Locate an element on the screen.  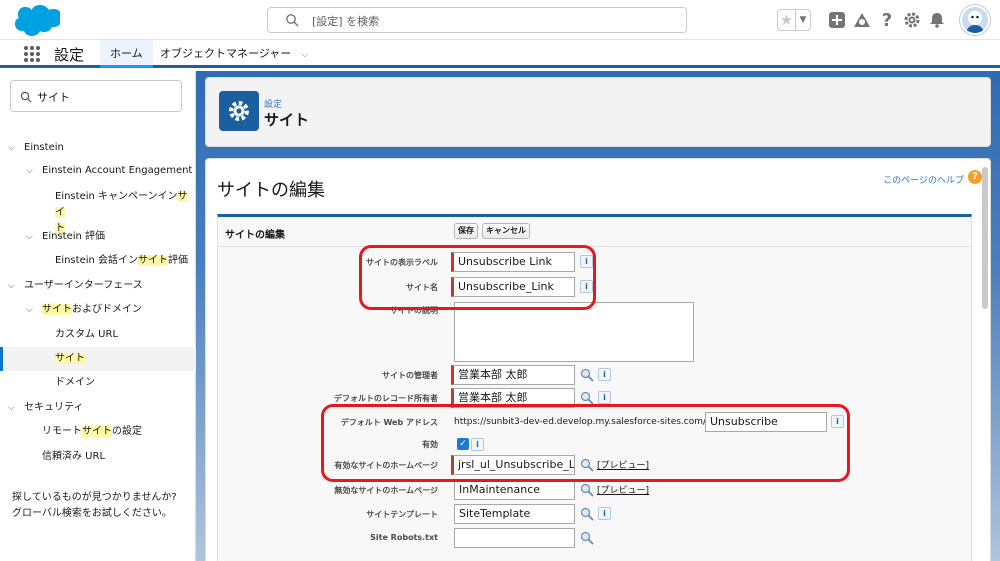
tree-node-einstein-campaign-insights: Einstein キャンペーンインサイト is located at coordinates (98, 209).